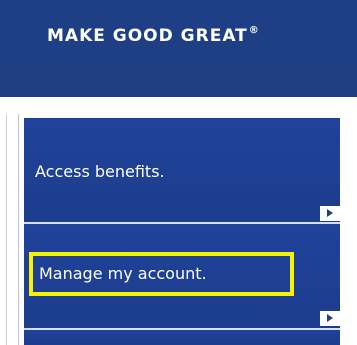 This screenshot has width=357, height=345. I want to click on left-panel, so click(9, 229).